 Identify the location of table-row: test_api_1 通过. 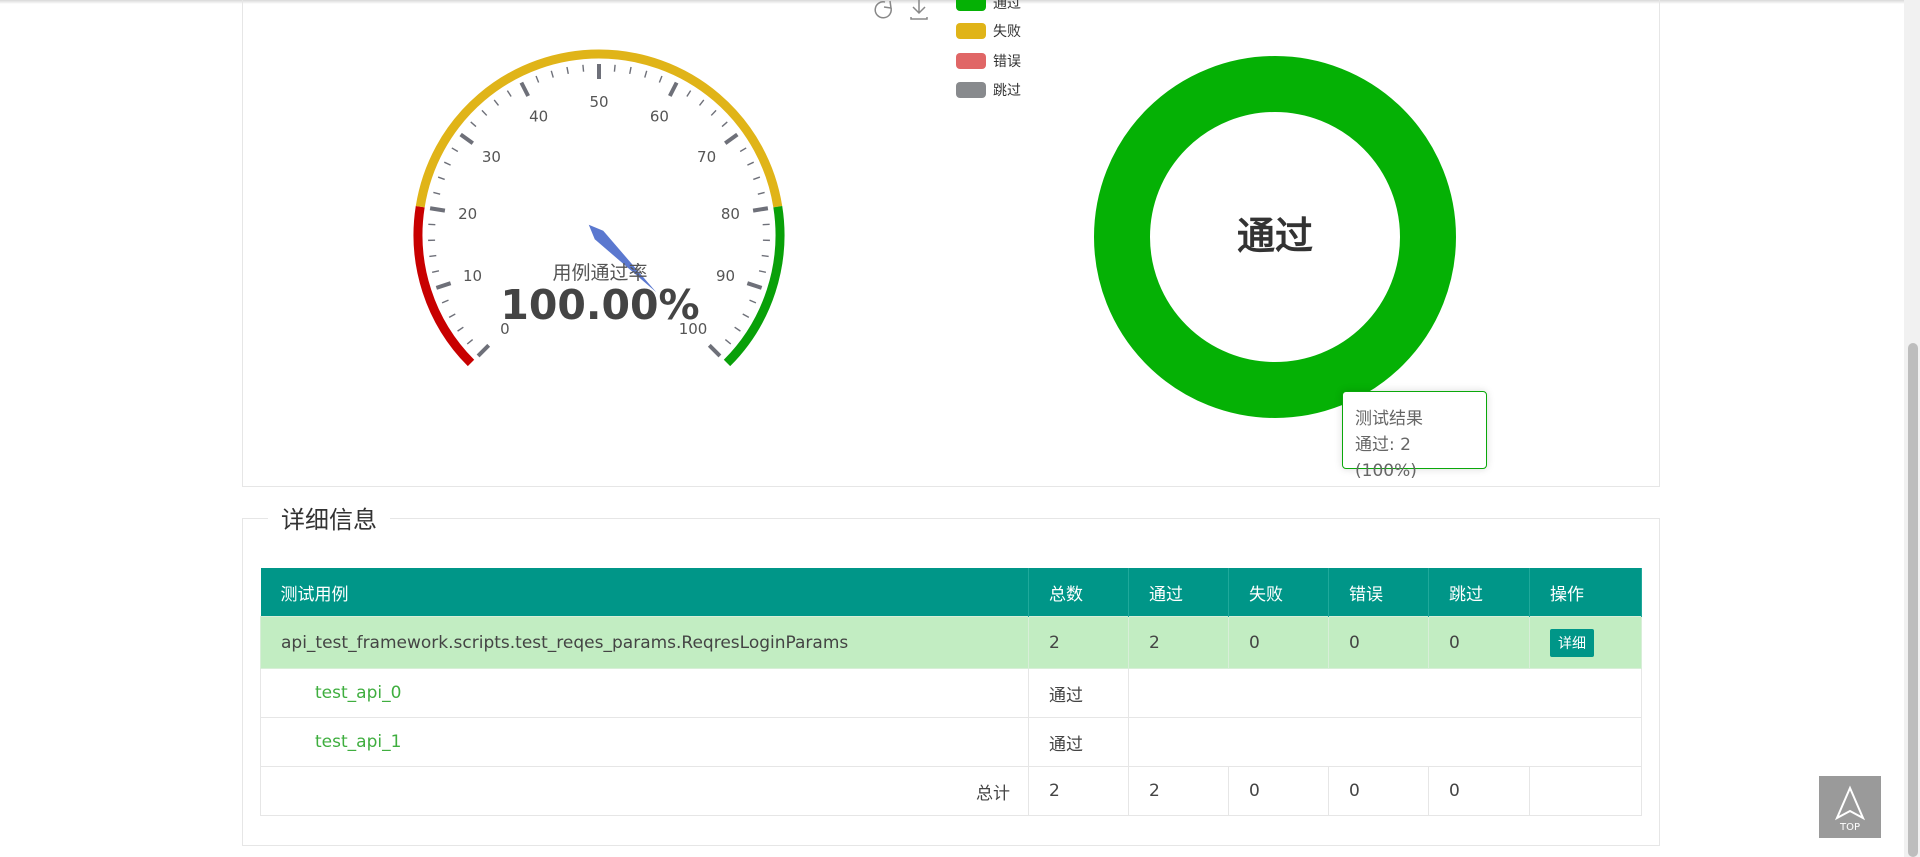
(951, 742).